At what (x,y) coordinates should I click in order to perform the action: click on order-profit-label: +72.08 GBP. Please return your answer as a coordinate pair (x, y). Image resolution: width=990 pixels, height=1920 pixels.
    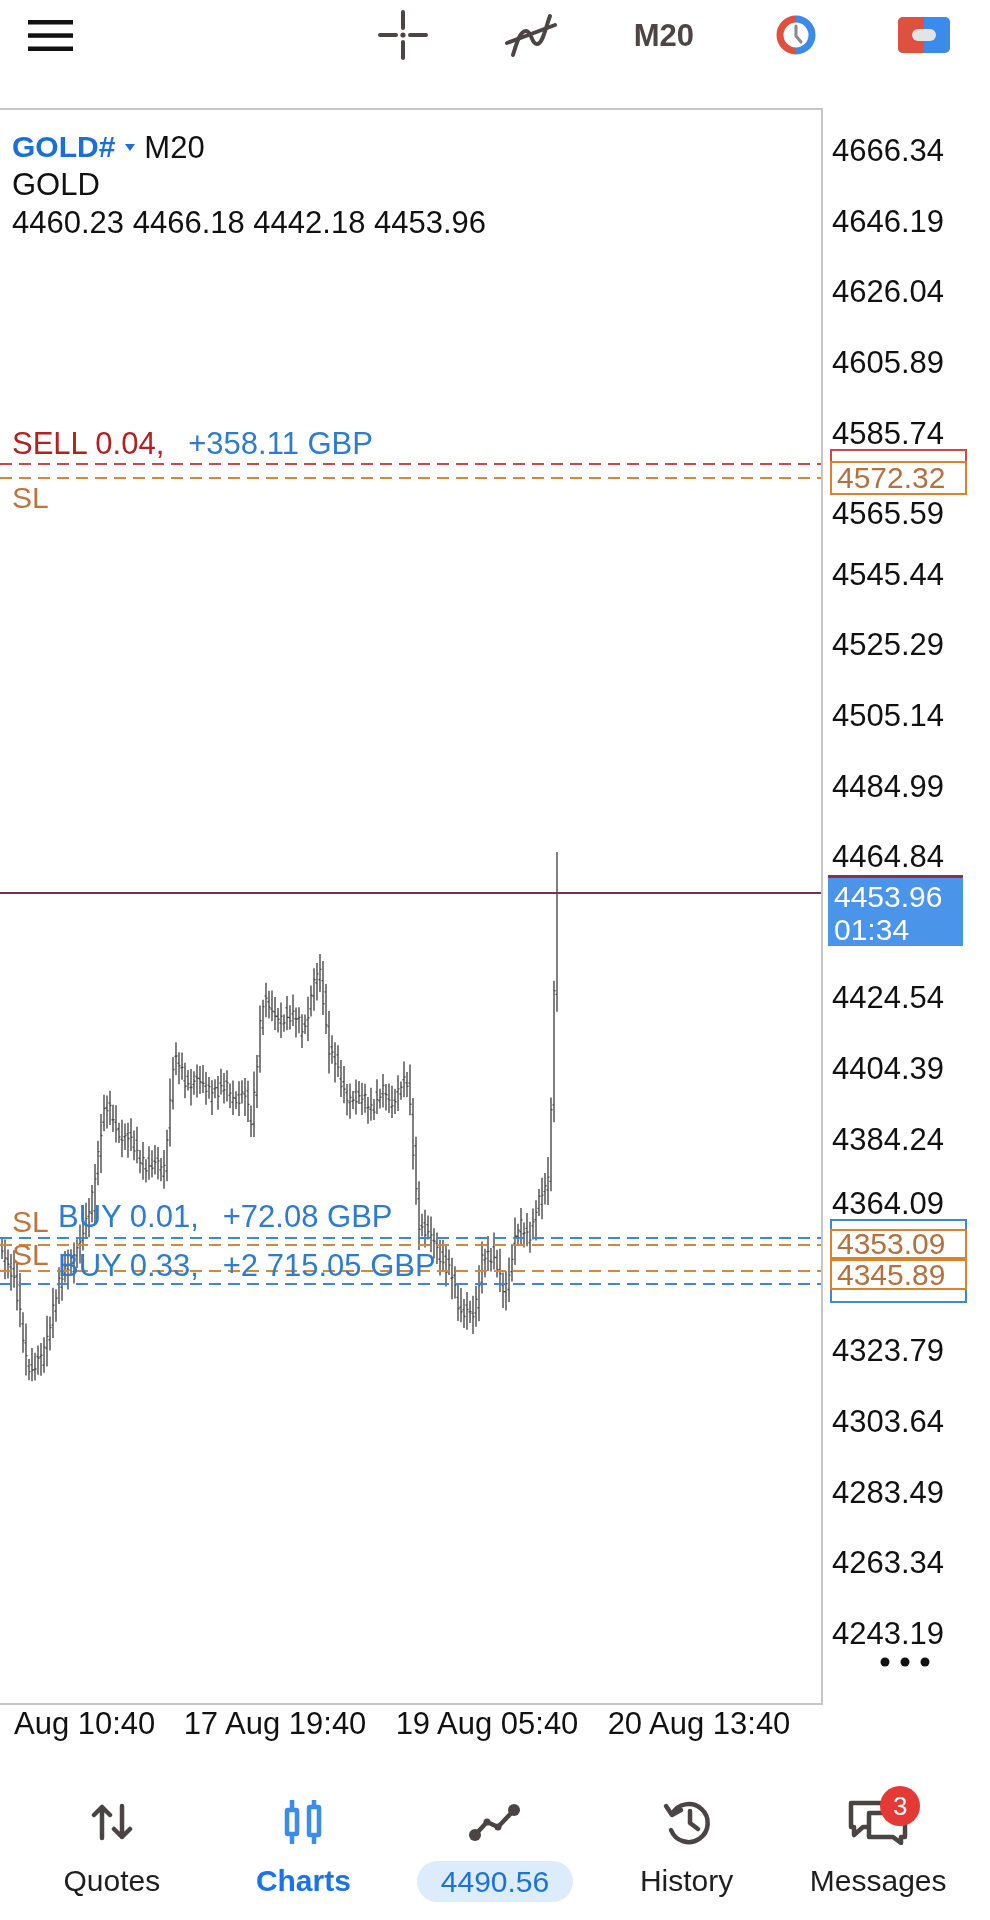
    Looking at the image, I should click on (307, 1216).